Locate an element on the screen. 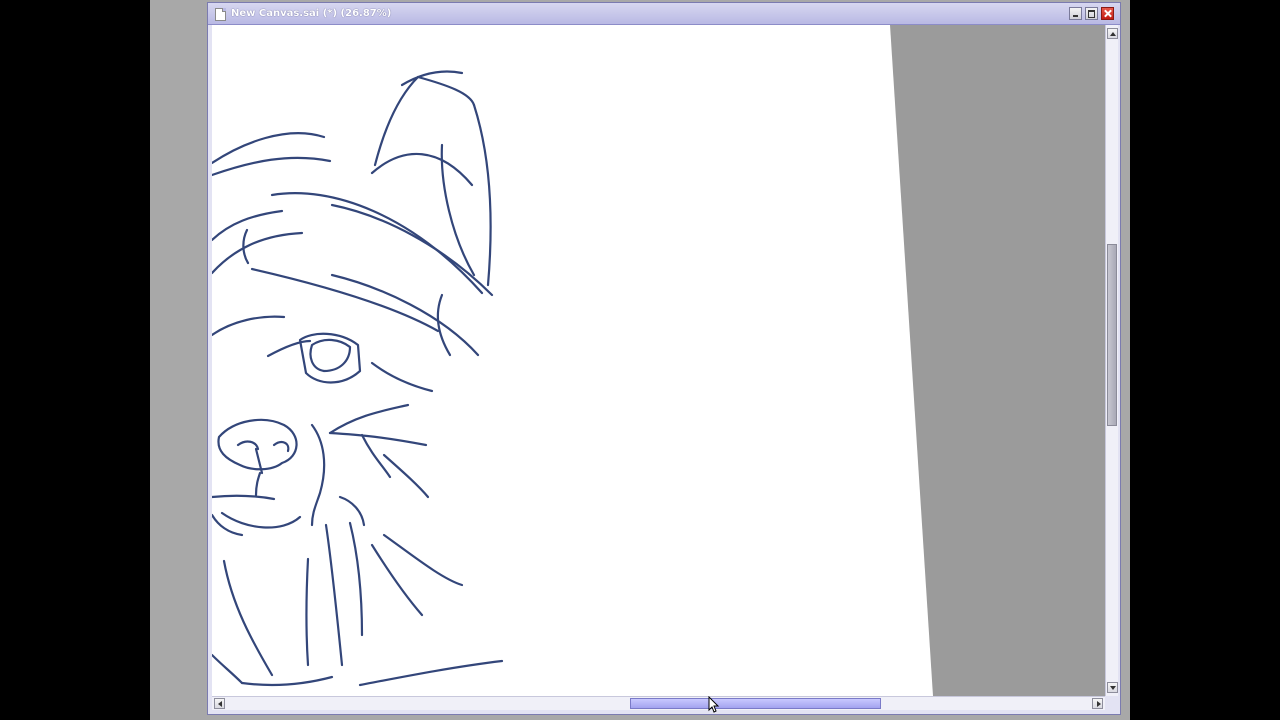  document-icon is located at coordinates (220, 14).